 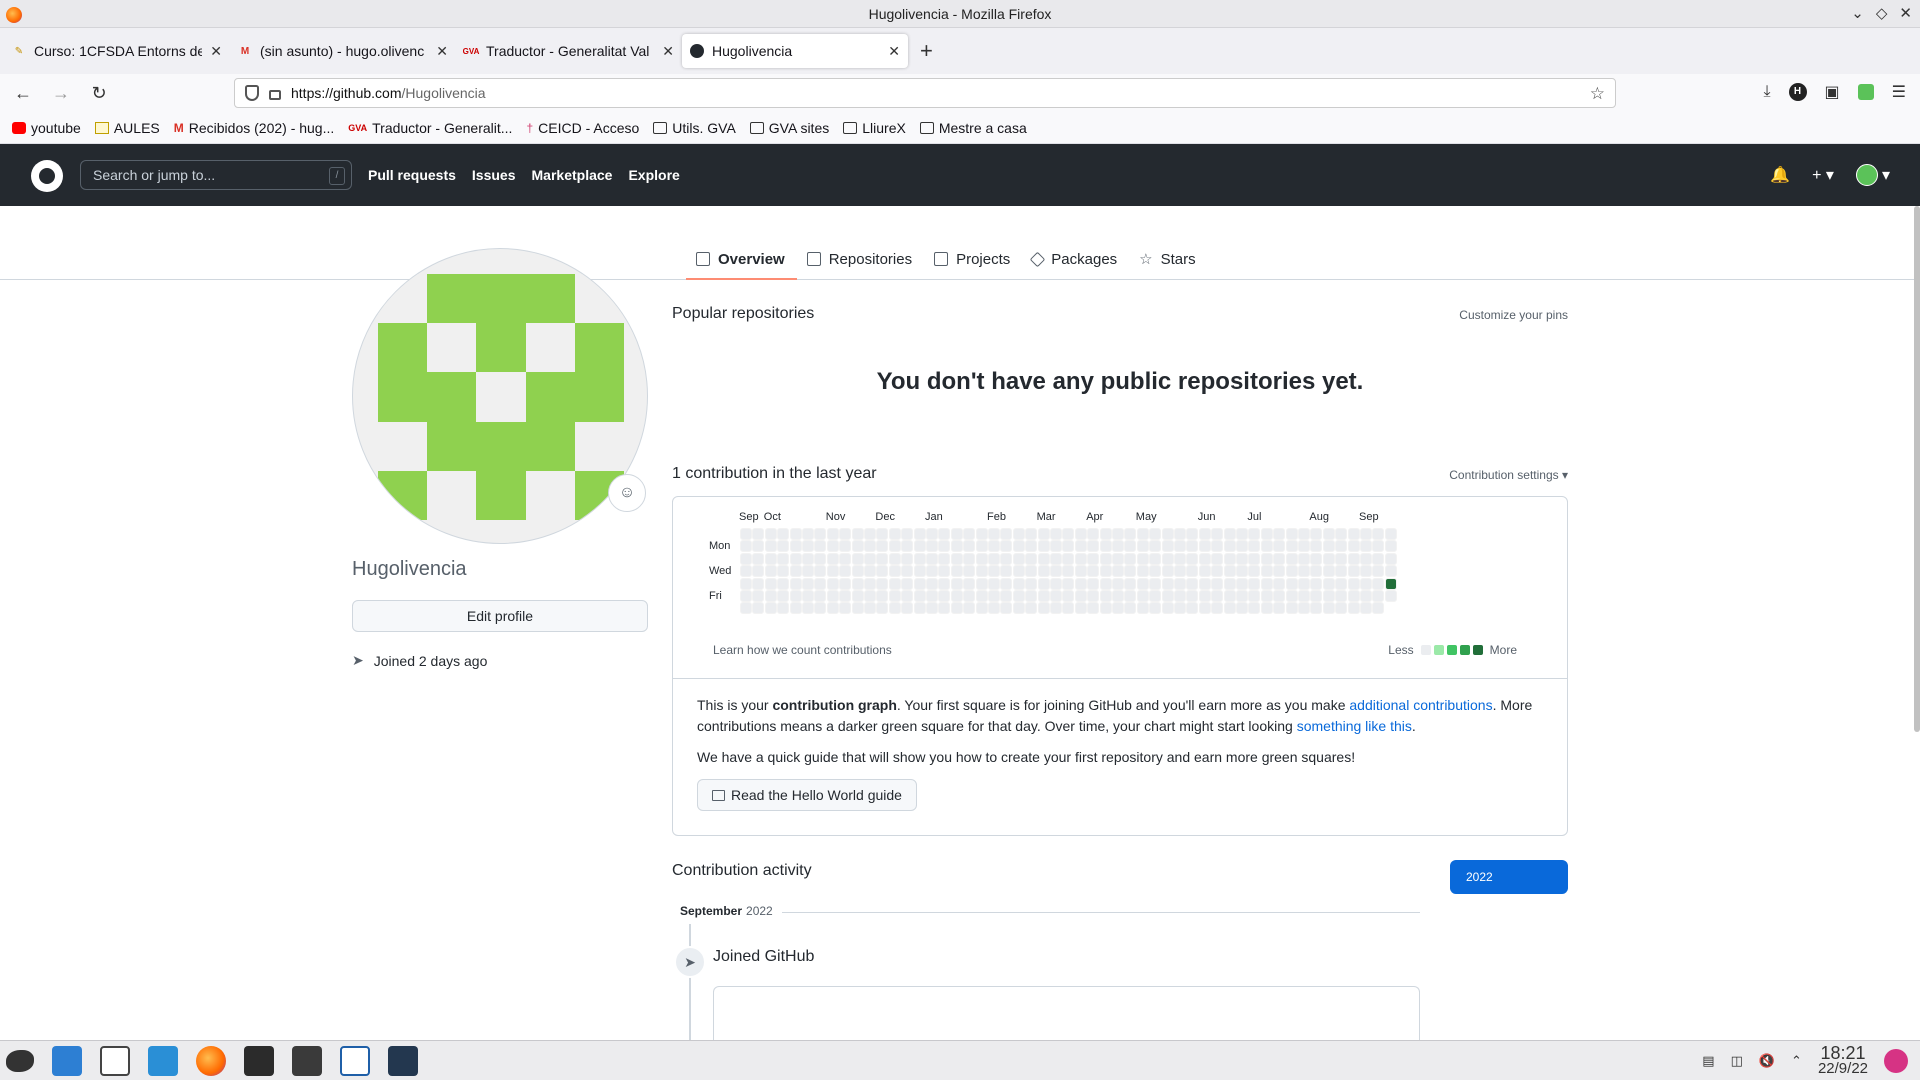 I want to click on tab-repositories: Repositories, so click(x=860, y=259).